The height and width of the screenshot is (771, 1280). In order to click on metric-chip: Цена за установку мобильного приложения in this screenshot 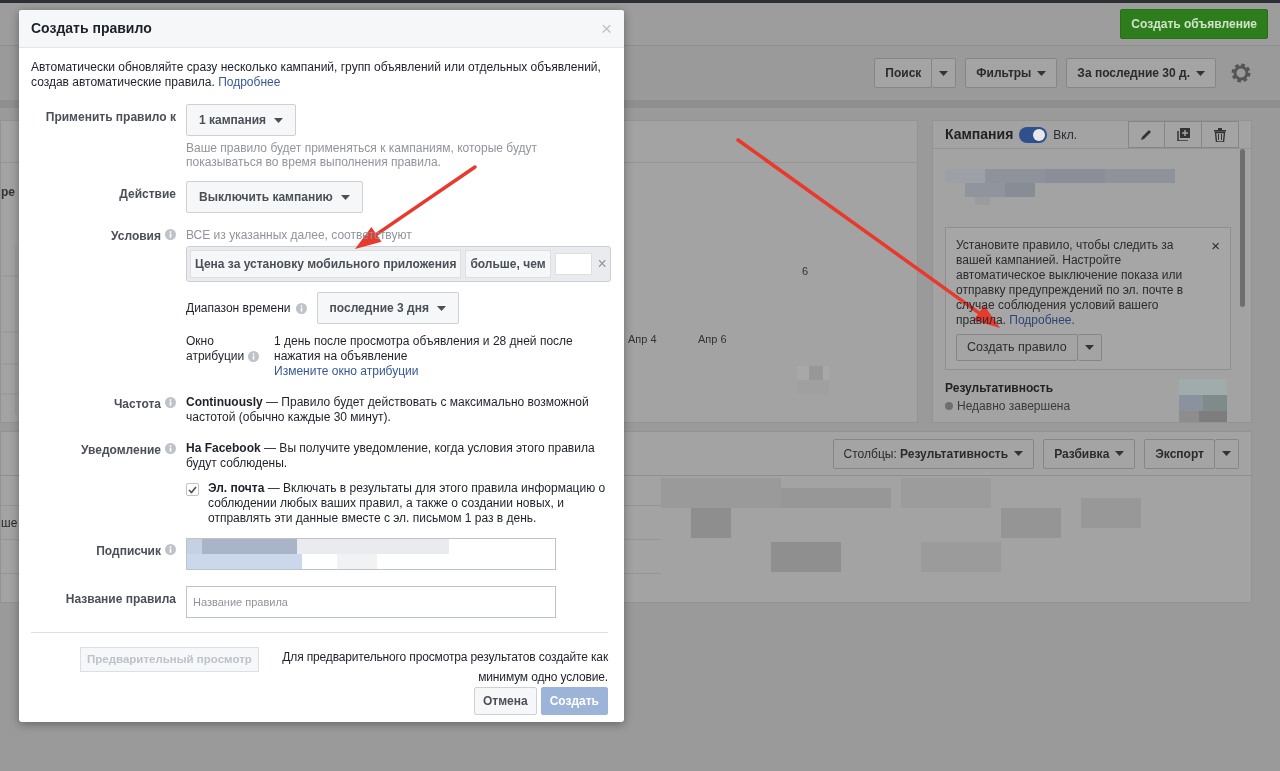, I will do `click(326, 264)`.